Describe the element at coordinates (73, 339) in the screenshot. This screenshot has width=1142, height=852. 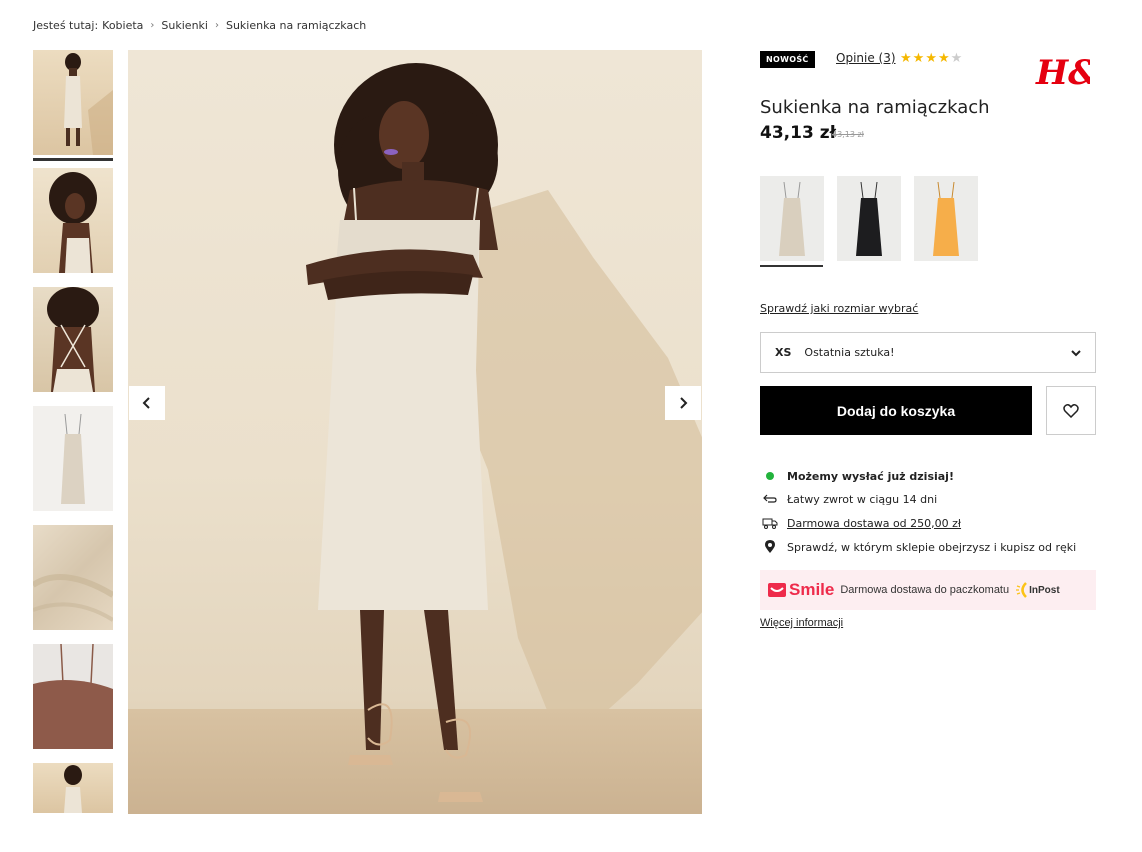
I see `thumbnail-model-back` at that location.